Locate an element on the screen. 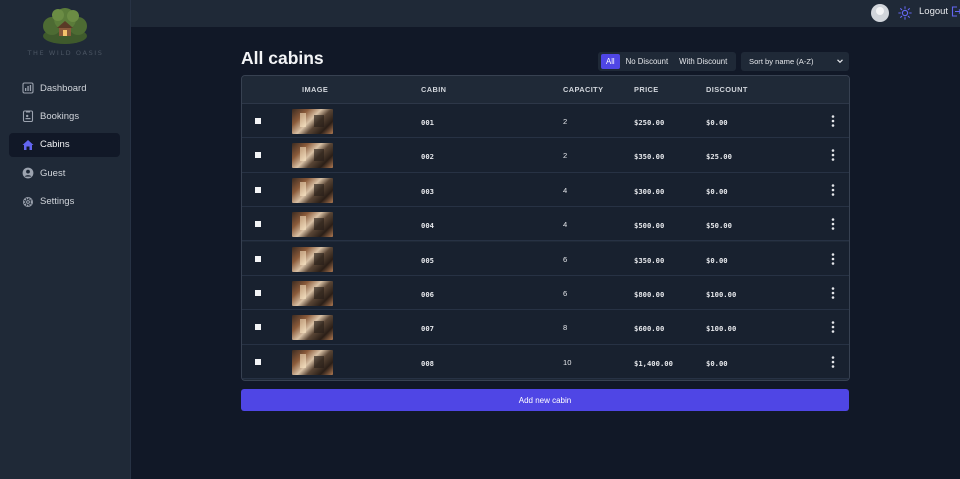 This screenshot has height=479, width=960. cabin-capacity: 8 is located at coordinates (565, 328).